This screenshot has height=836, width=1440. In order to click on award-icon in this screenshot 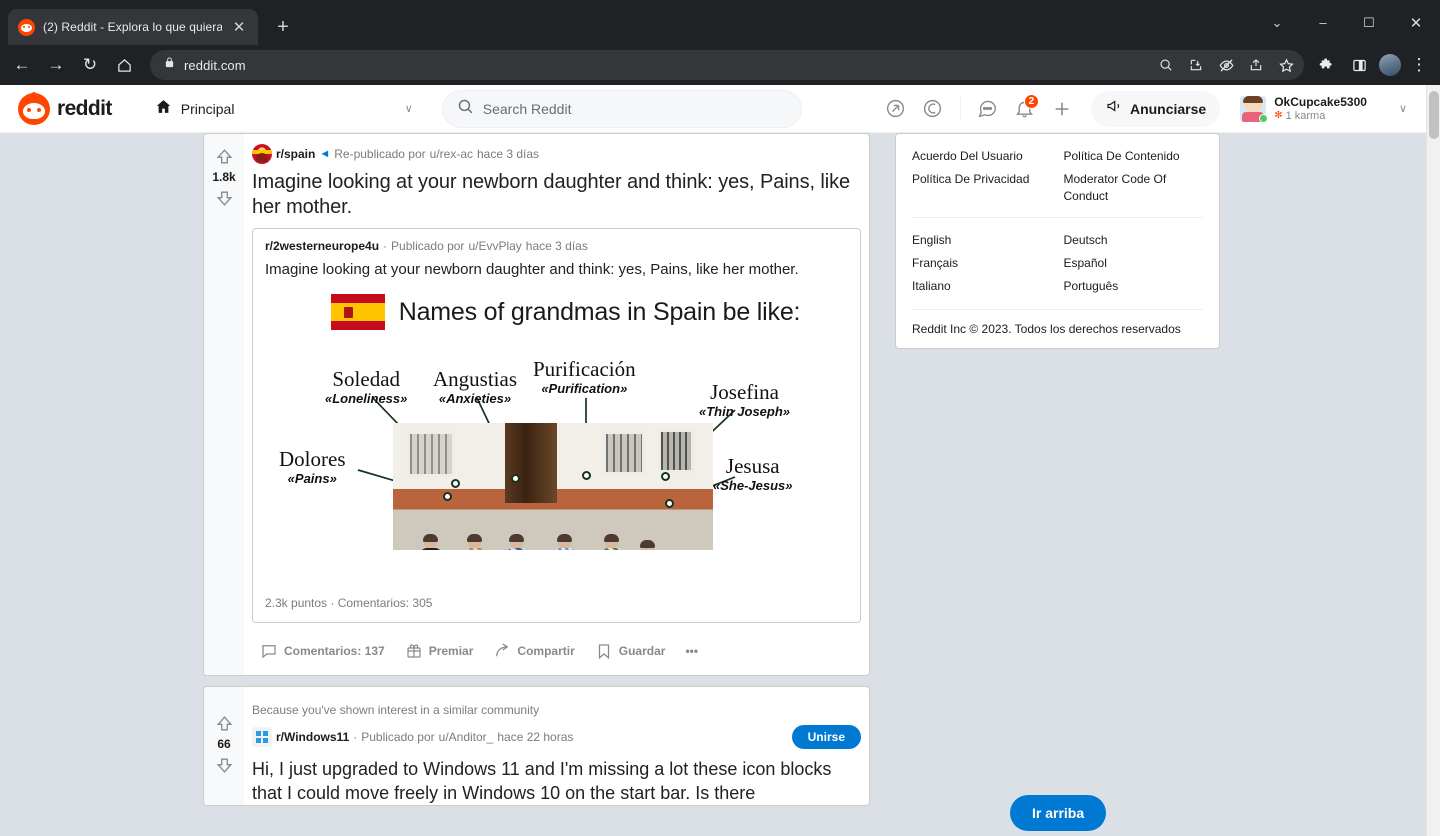, I will do `click(414, 651)`.